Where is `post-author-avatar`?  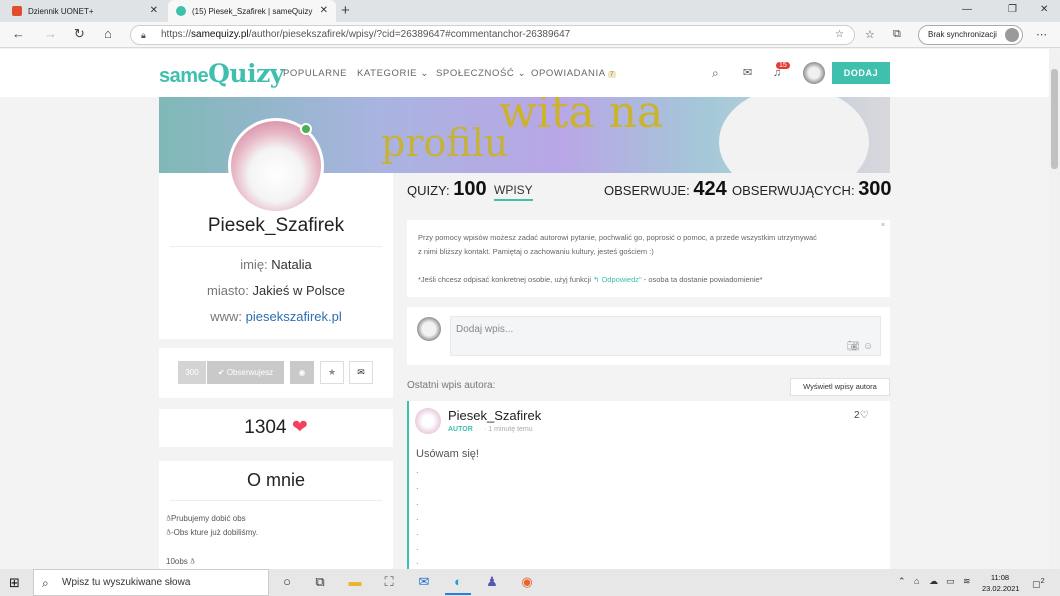 post-author-avatar is located at coordinates (428, 421).